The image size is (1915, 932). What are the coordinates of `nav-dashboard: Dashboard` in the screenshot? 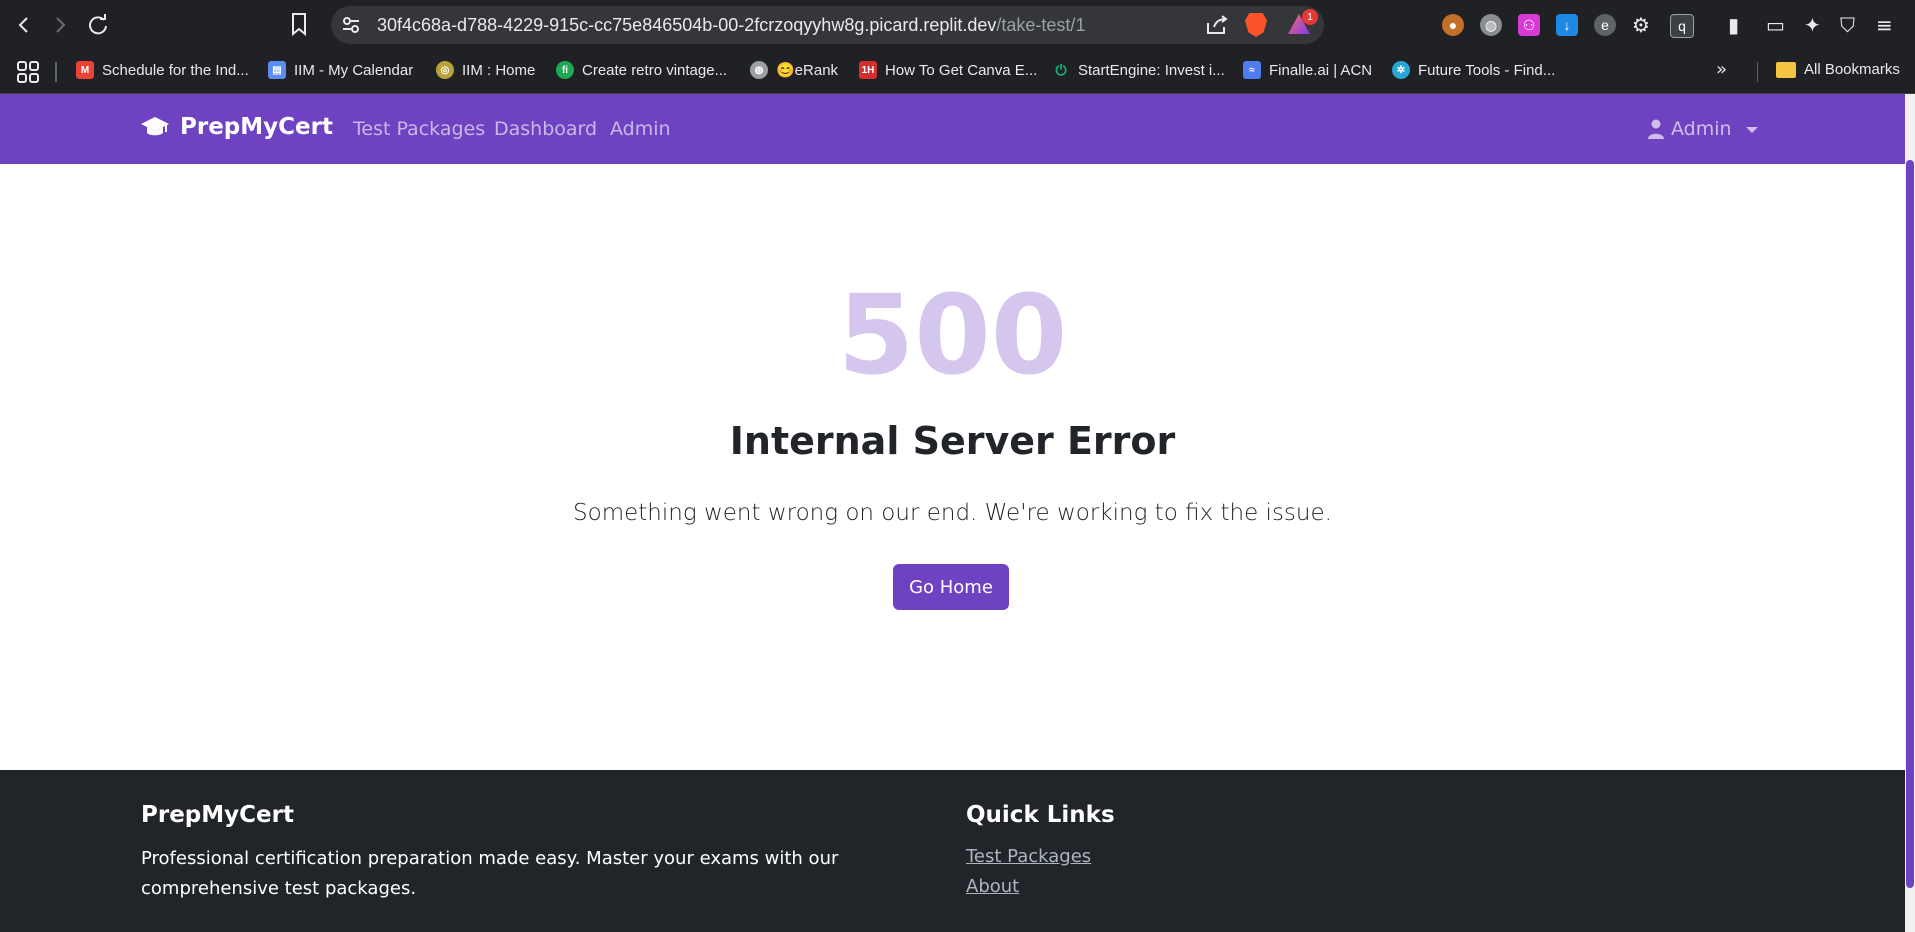 It's located at (545, 129).